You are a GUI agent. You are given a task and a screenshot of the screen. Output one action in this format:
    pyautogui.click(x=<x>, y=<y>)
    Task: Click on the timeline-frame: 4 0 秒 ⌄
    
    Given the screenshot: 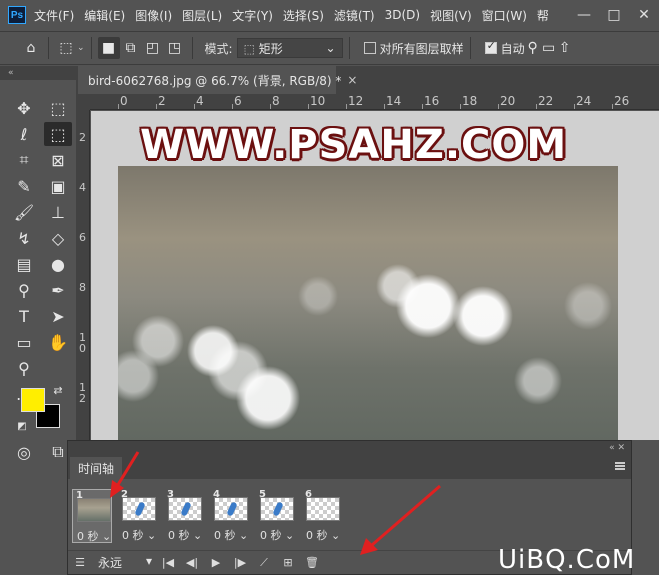 What is the action you would take?
    pyautogui.click(x=230, y=516)
    